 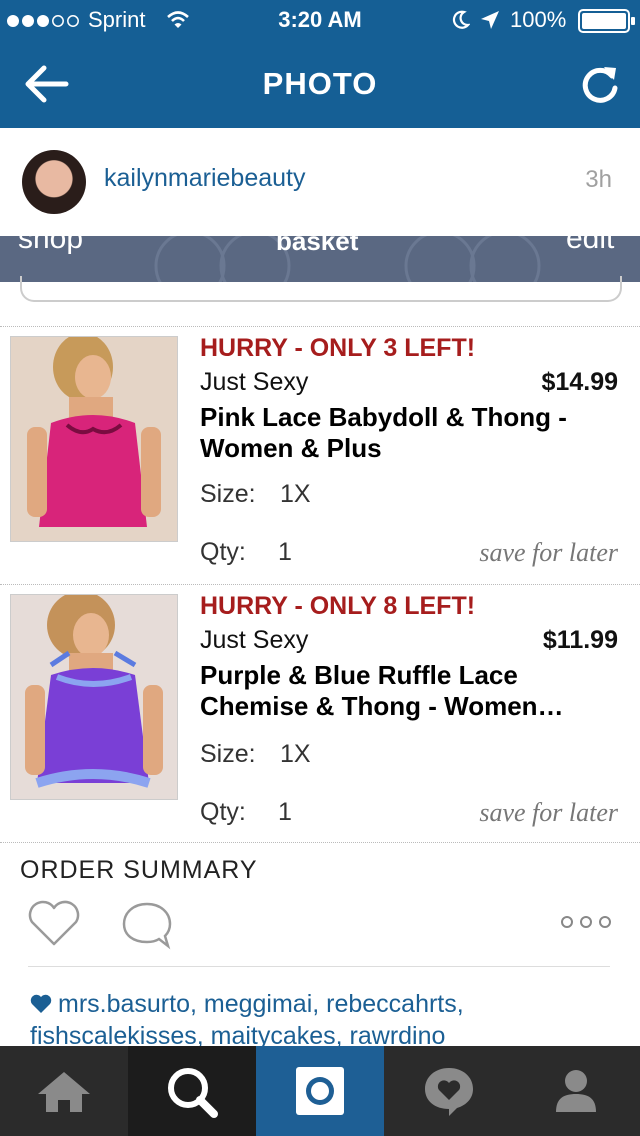 I want to click on likes-line: mrs.basurto, meggimai, rebeccahrts,, so click(x=325, y=1004).